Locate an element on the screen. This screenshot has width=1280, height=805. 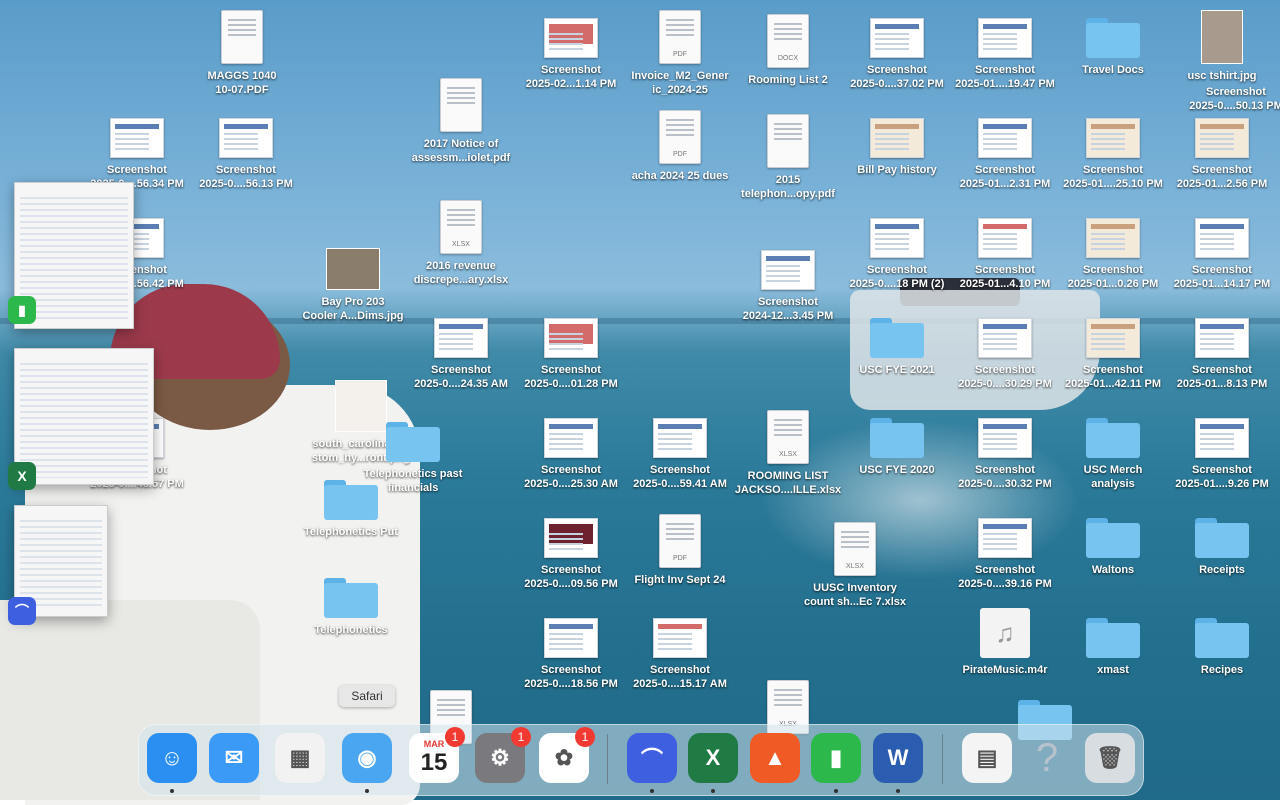
desktop-item-label: MAGGS 1040 10-07.PDF is located at coordinates (242, 83).